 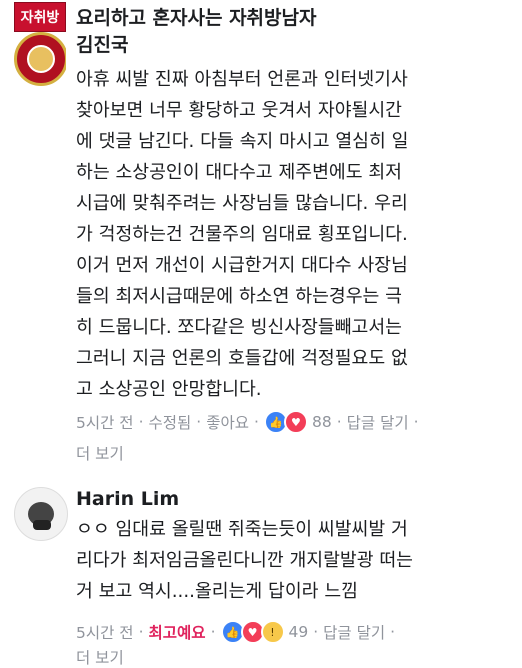 I want to click on comment-meta: 5시간 전 · 수정됨 · 좋아요 · 👍 ♥ 88 · 답글 달기 ·, so click(x=250, y=422).